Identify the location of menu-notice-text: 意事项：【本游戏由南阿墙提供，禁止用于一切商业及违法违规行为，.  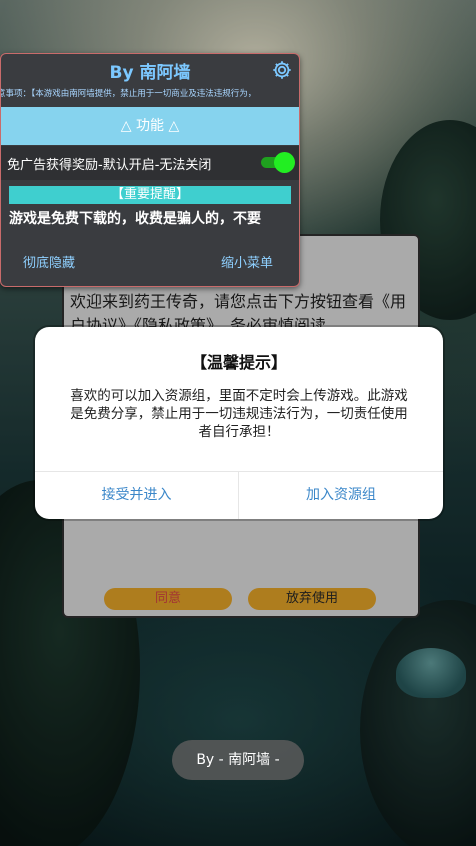
(129, 94).